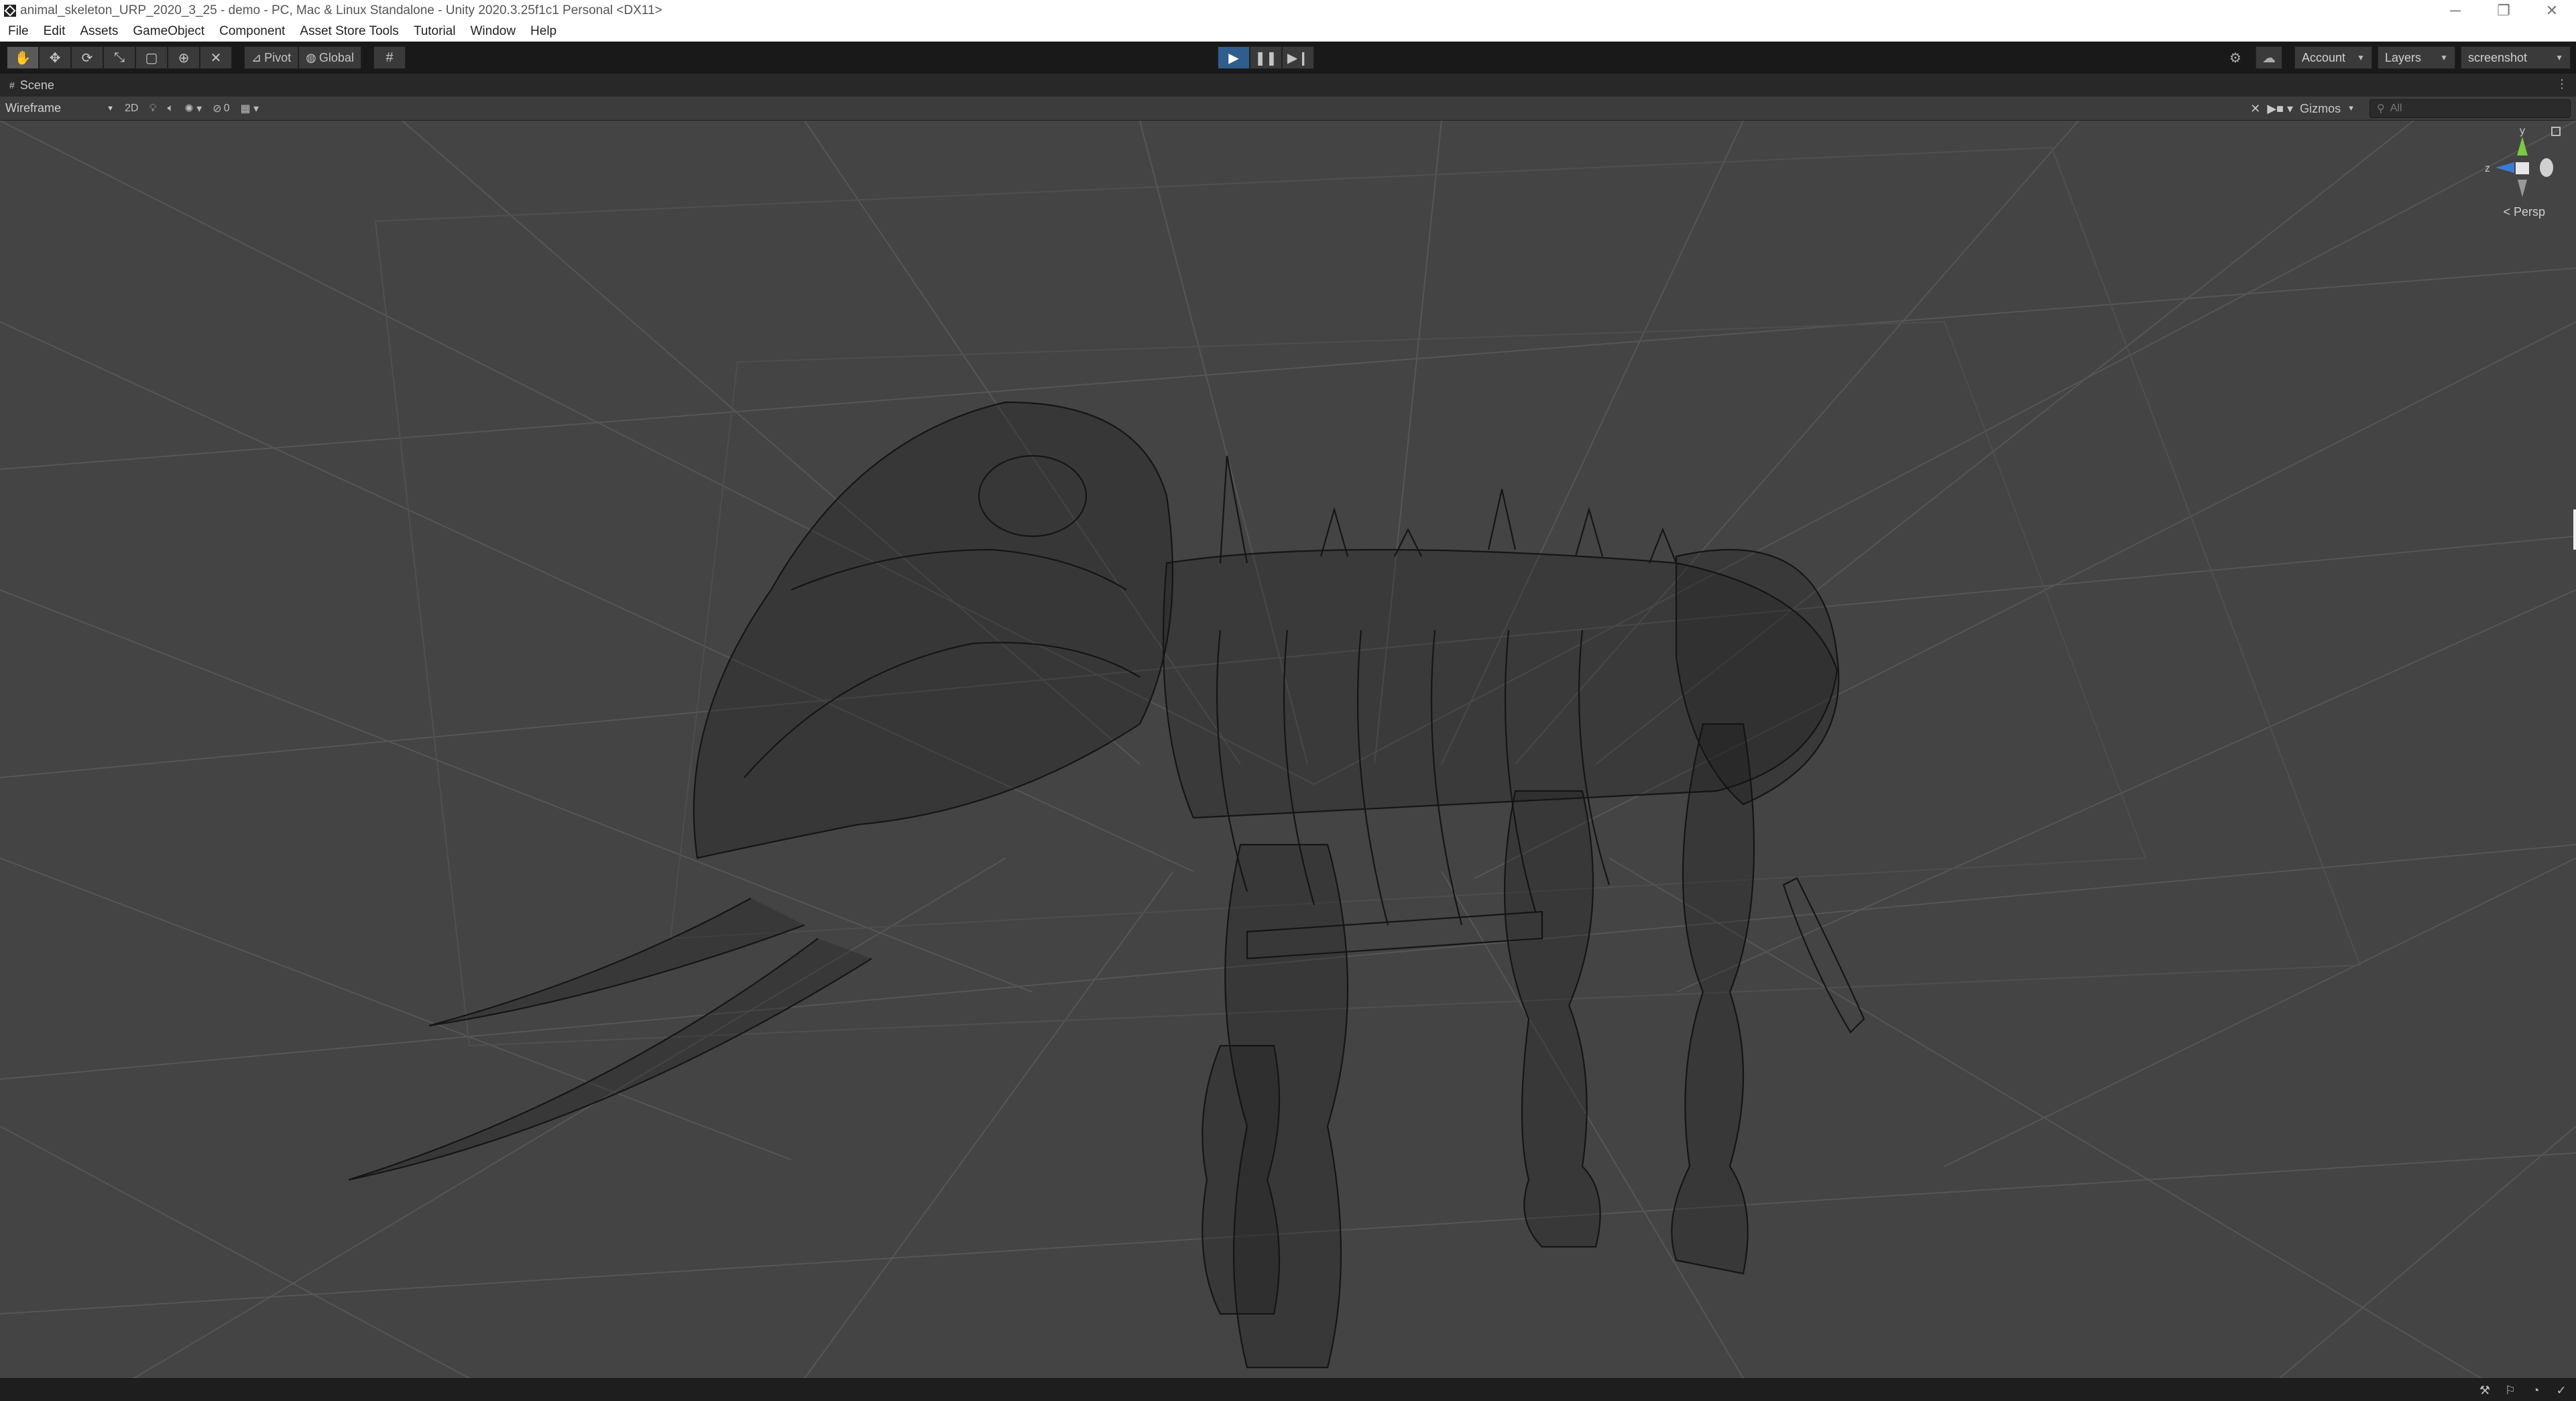 The image size is (2576, 1401). I want to click on debug-icon: ⚒, so click(2485, 1391).